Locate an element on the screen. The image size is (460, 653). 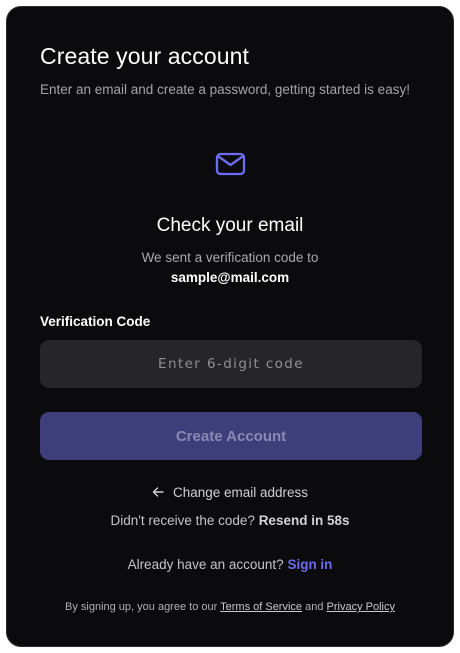
page-title: Create your account is located at coordinates (145, 56).